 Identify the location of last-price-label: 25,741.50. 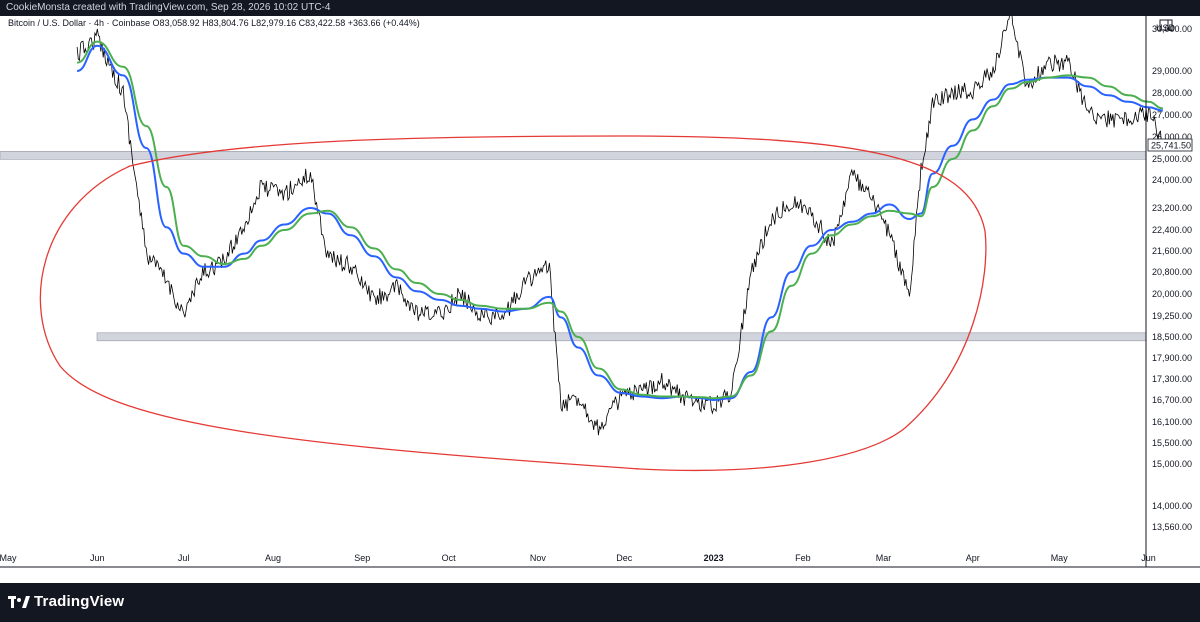
(1171, 146).